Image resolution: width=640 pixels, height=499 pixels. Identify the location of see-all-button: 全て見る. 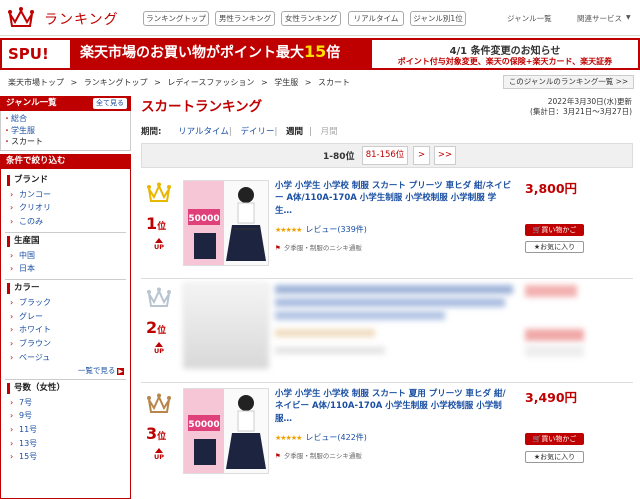
(110, 103).